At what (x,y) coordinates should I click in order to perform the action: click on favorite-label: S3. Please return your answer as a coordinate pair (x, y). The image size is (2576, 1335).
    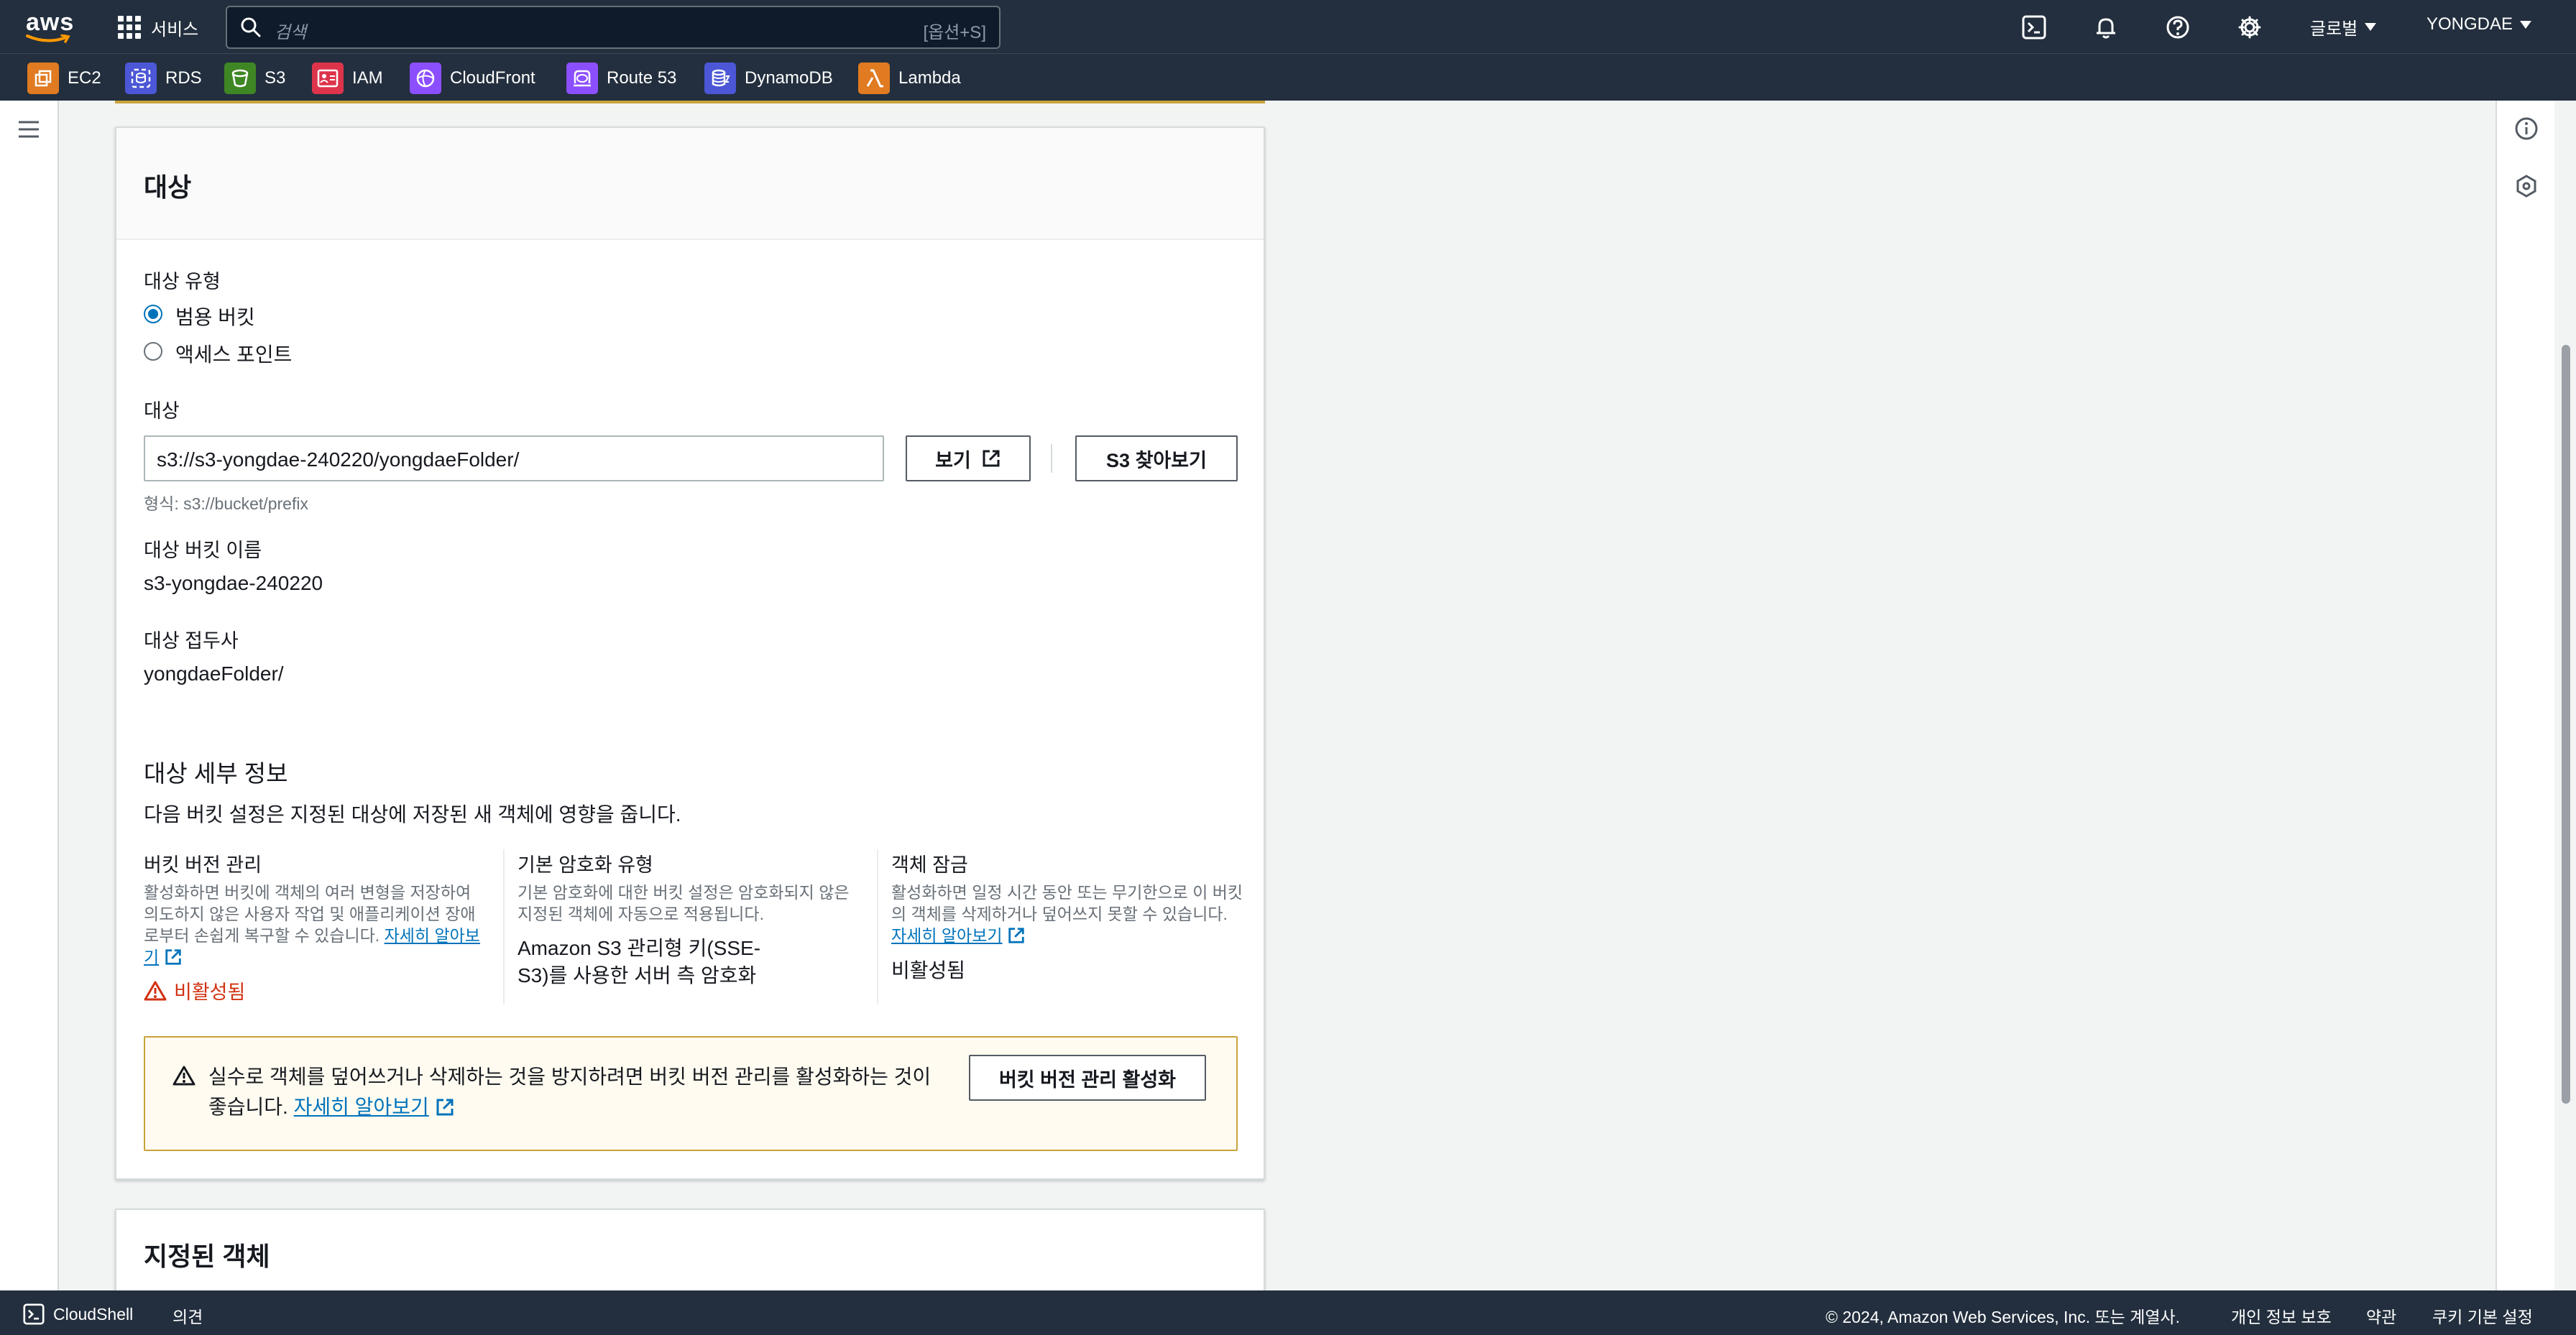
    Looking at the image, I should click on (275, 78).